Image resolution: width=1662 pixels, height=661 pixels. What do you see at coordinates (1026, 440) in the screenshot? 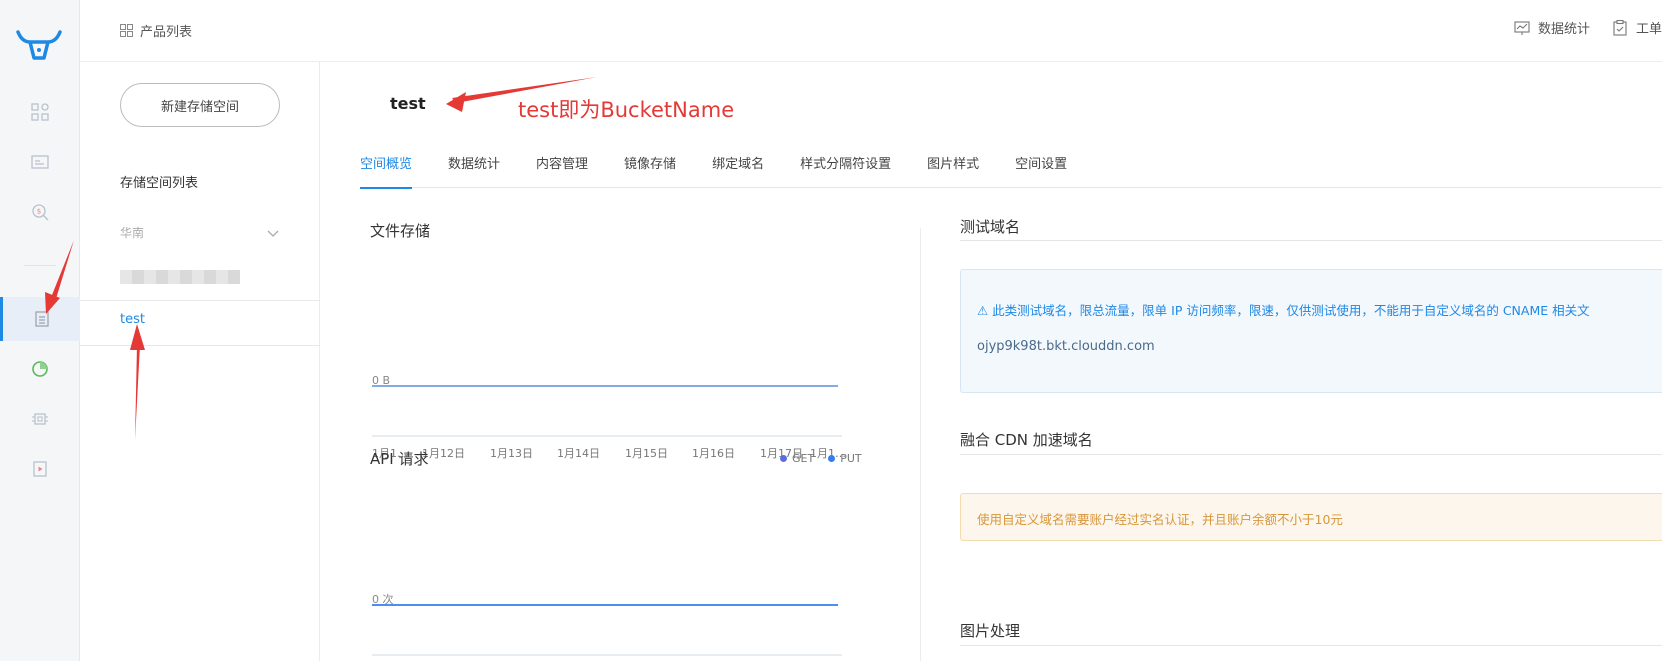
I see `cdn-domain-title: 融合 CDN 加速域名` at bounding box center [1026, 440].